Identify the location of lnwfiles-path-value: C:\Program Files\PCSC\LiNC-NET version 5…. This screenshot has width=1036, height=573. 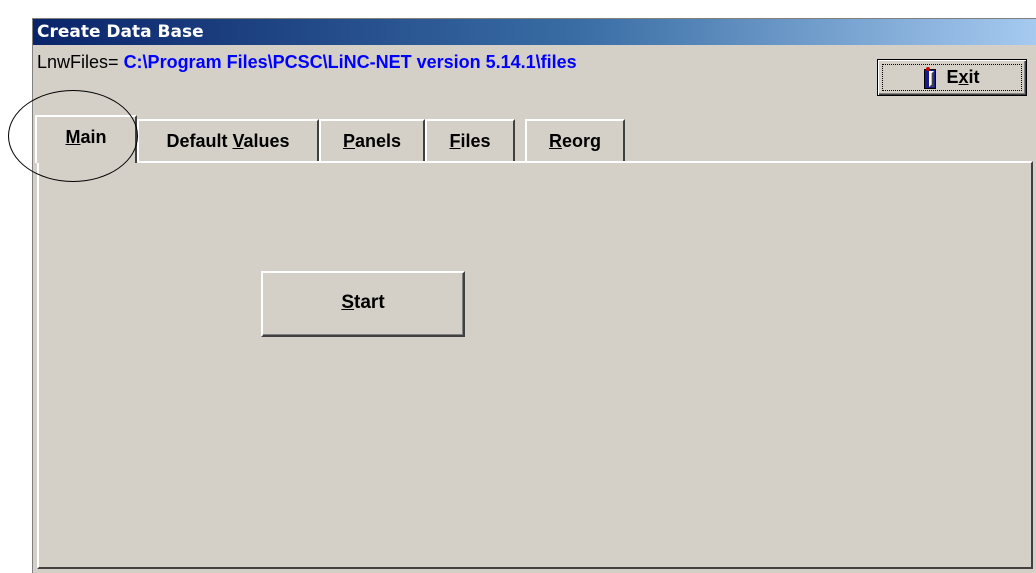
(350, 62).